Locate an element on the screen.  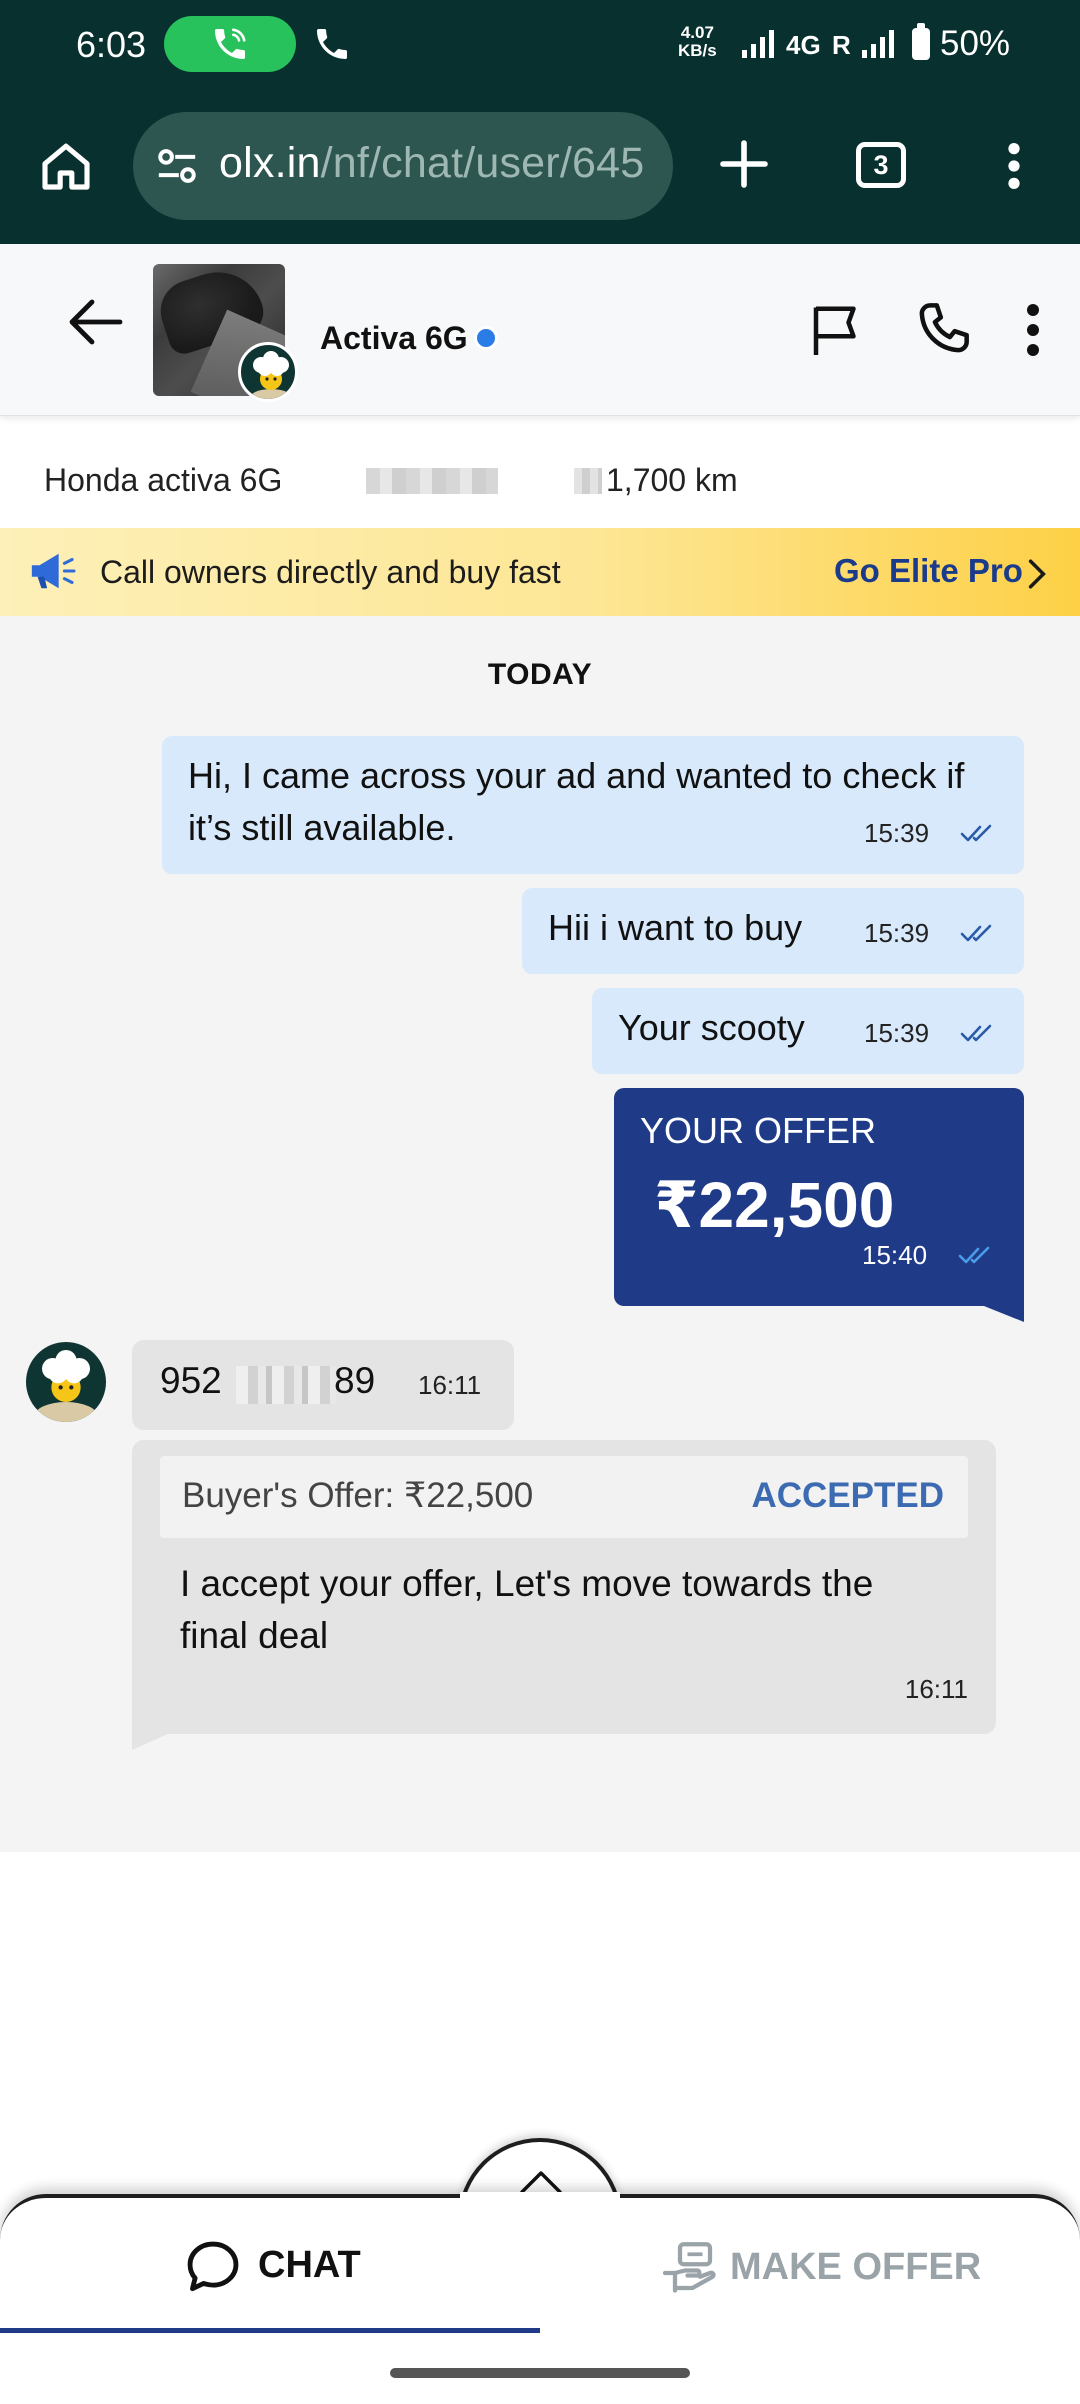
battery-percent: 50% is located at coordinates (975, 43).